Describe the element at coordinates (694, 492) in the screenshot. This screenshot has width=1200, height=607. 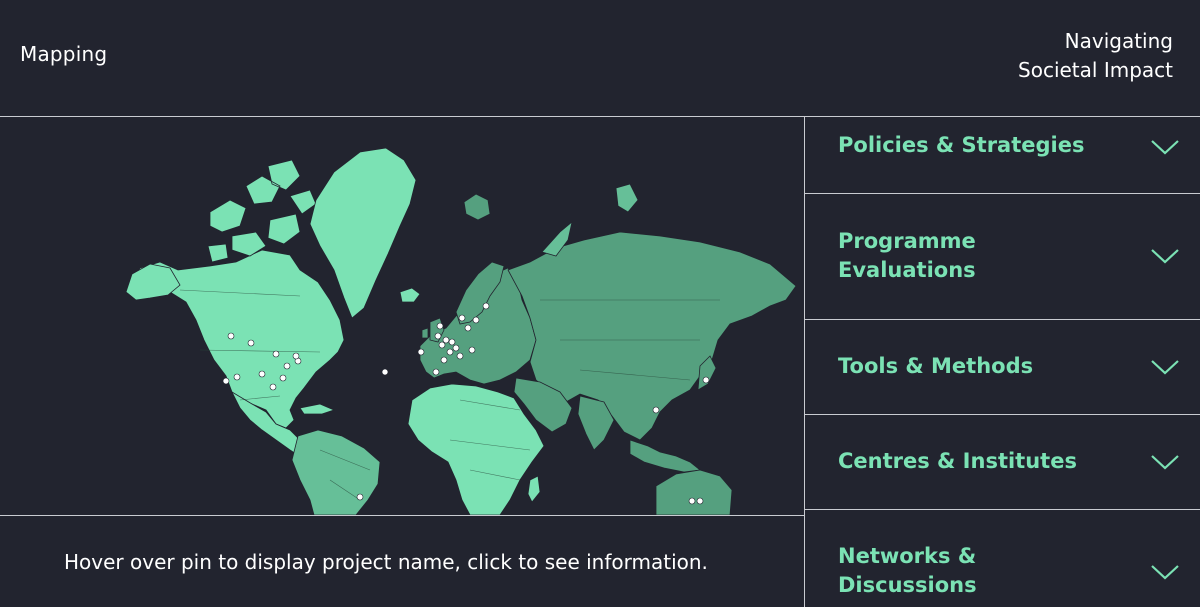
I see `australia` at that location.